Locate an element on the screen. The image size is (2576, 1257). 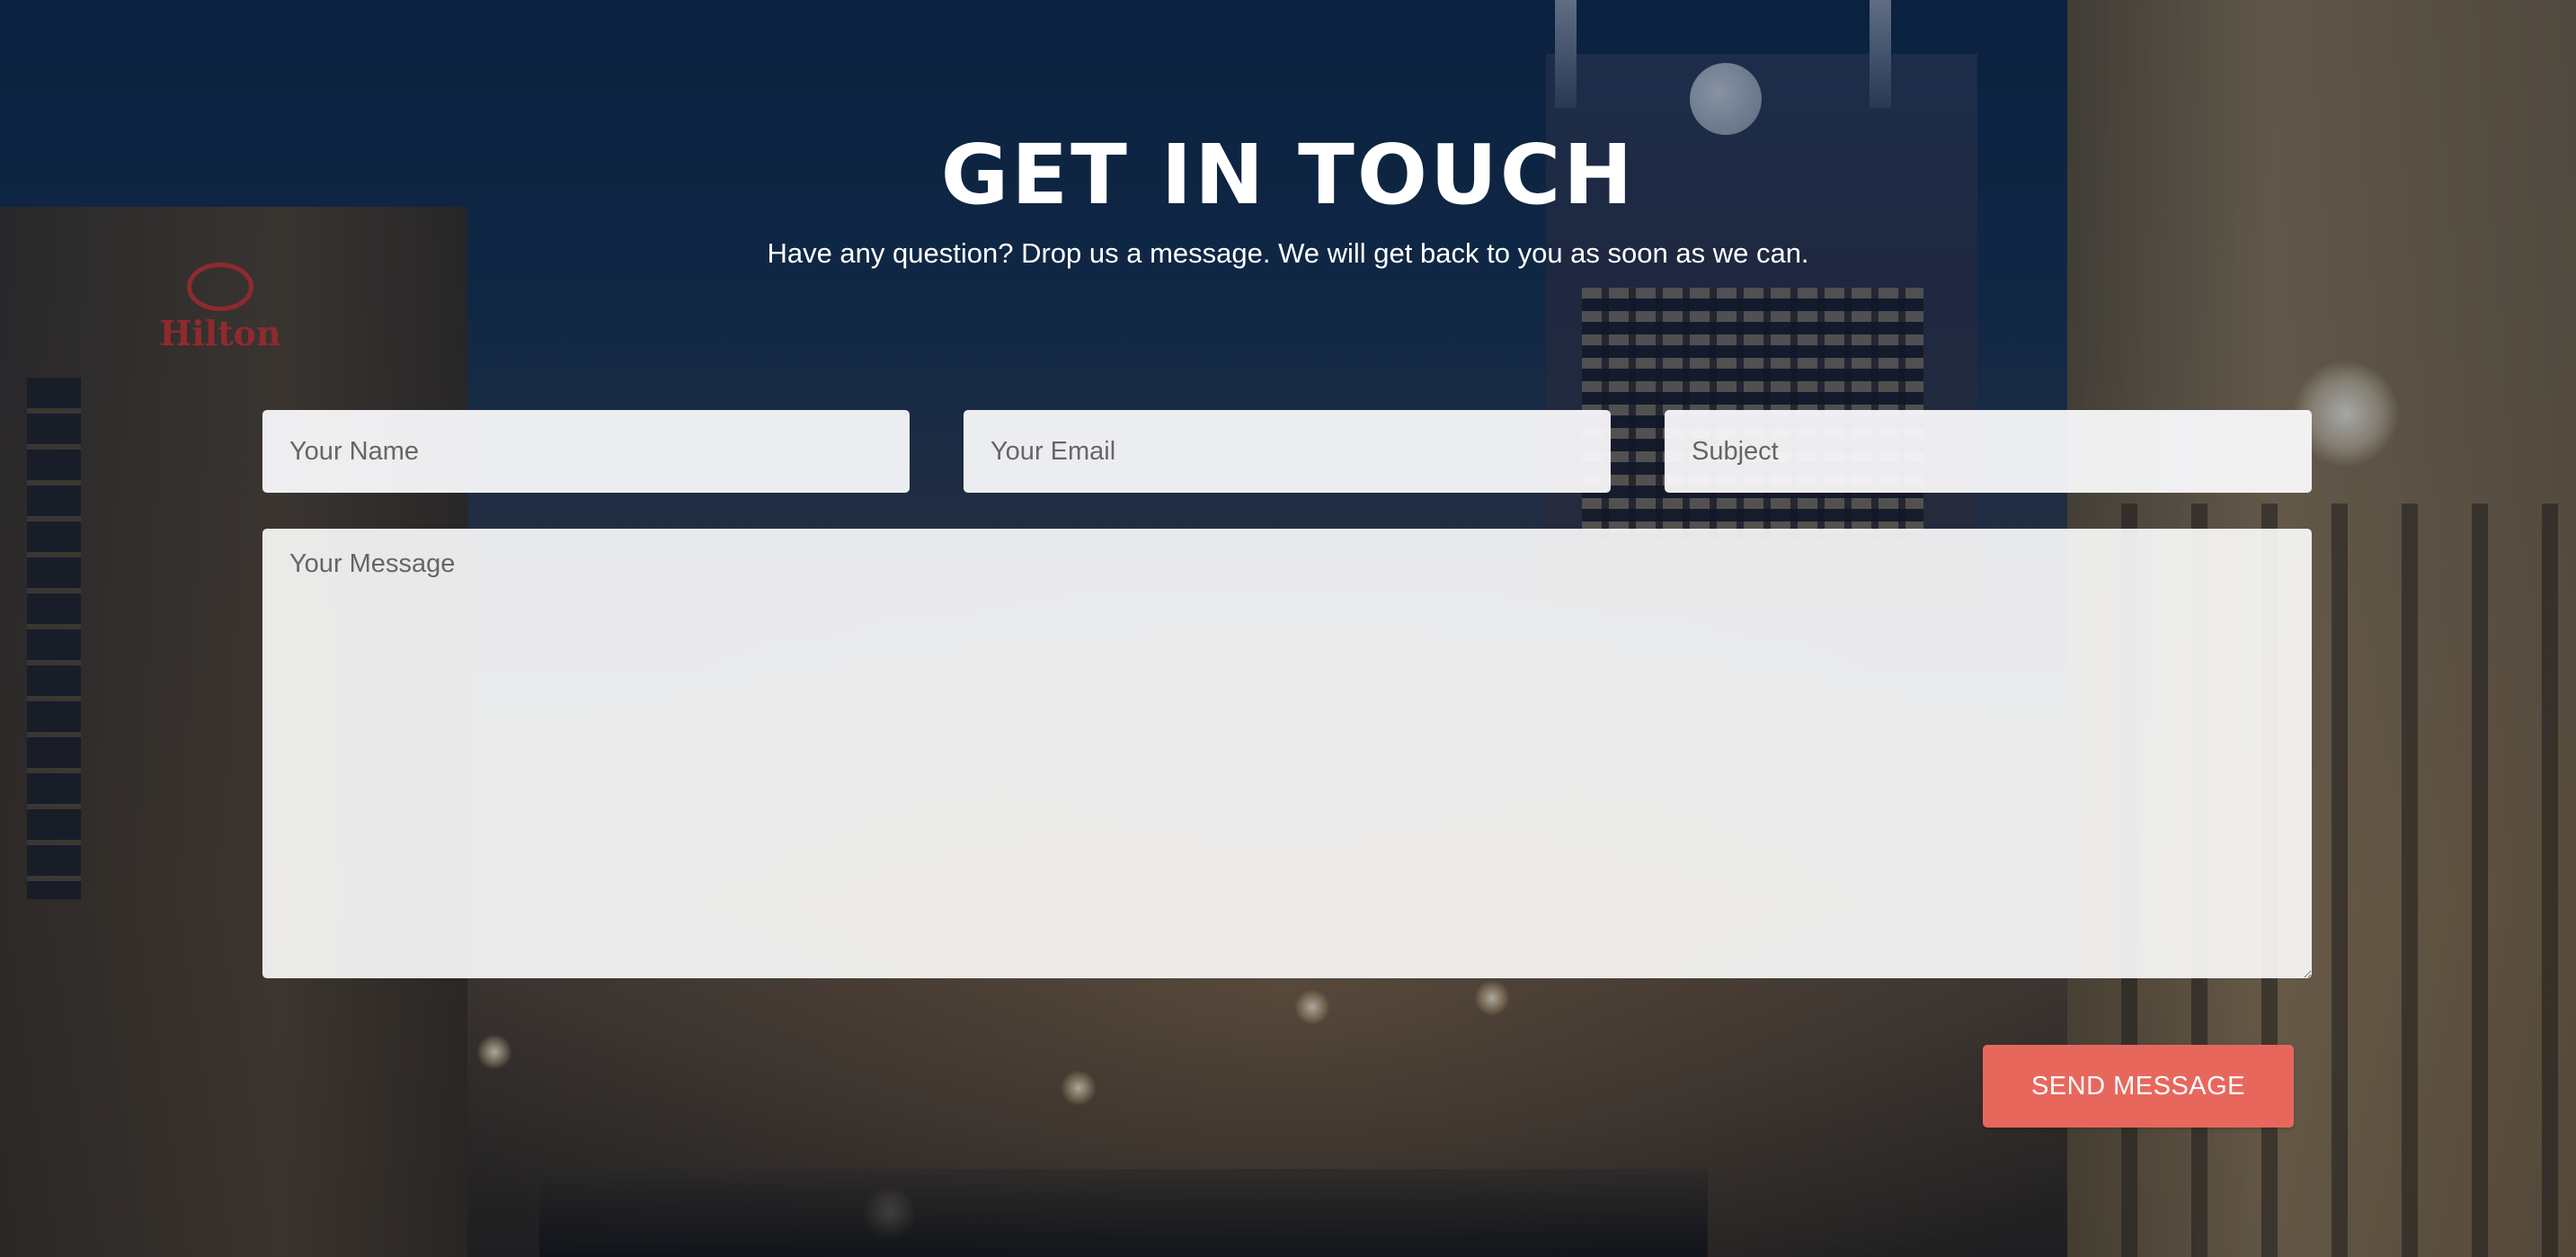
email-input is located at coordinates (1287, 451).